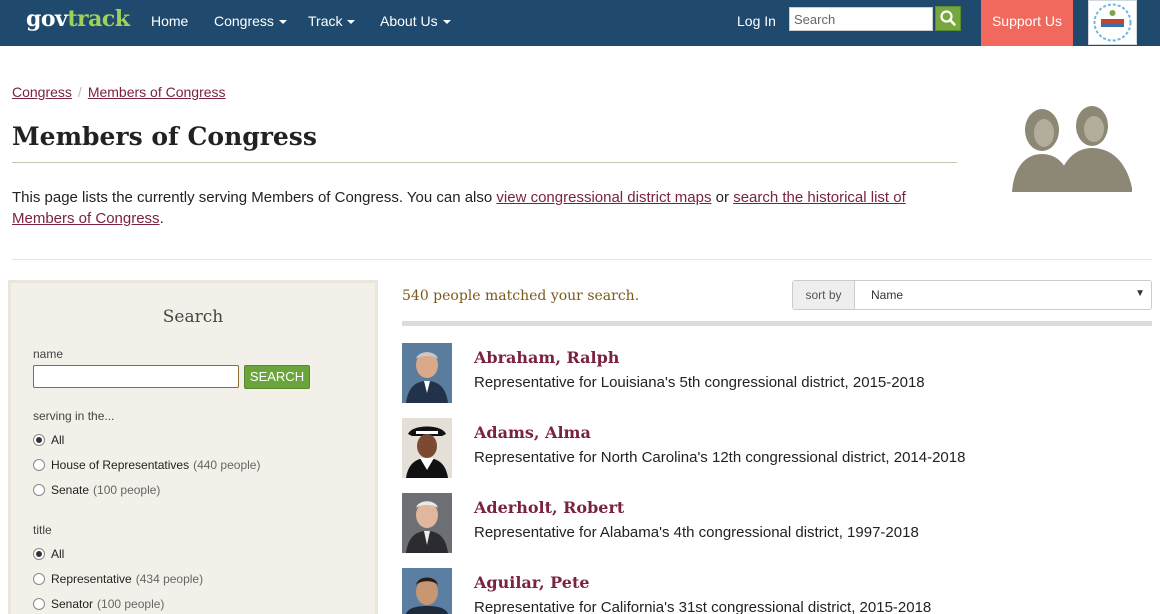 Image resolution: width=1160 pixels, height=614 pixels. I want to click on user-avatar, so click(1112, 22).